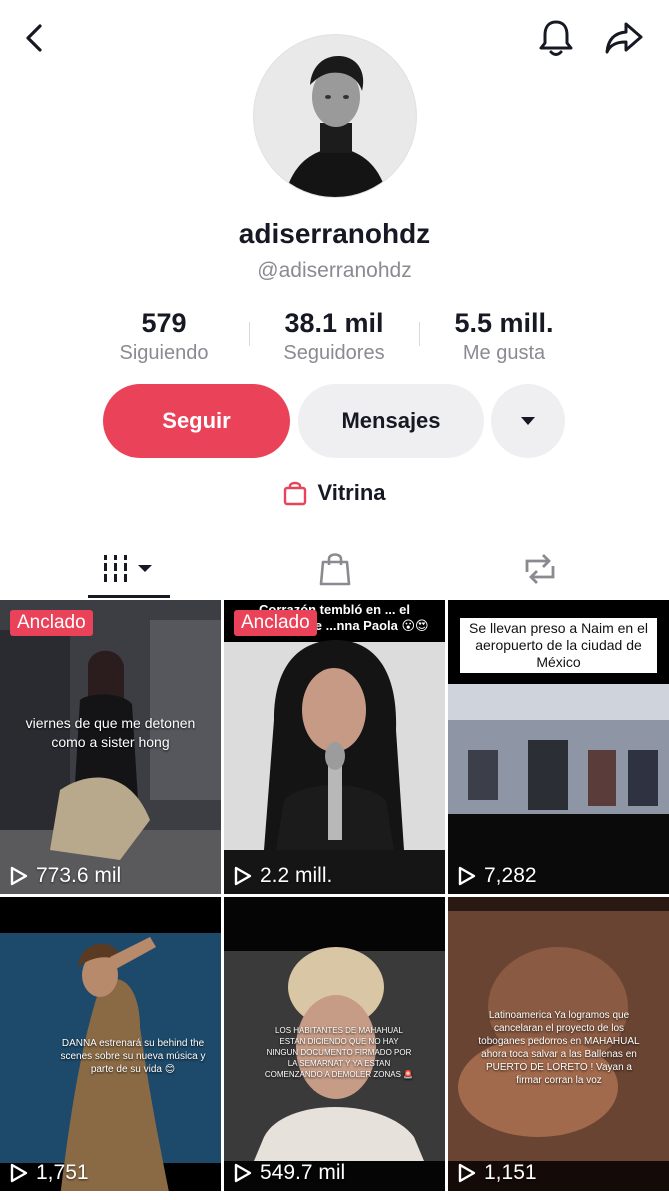 Image resolution: width=669 pixels, height=1200 pixels. I want to click on videos-grid-icon, so click(127, 568).